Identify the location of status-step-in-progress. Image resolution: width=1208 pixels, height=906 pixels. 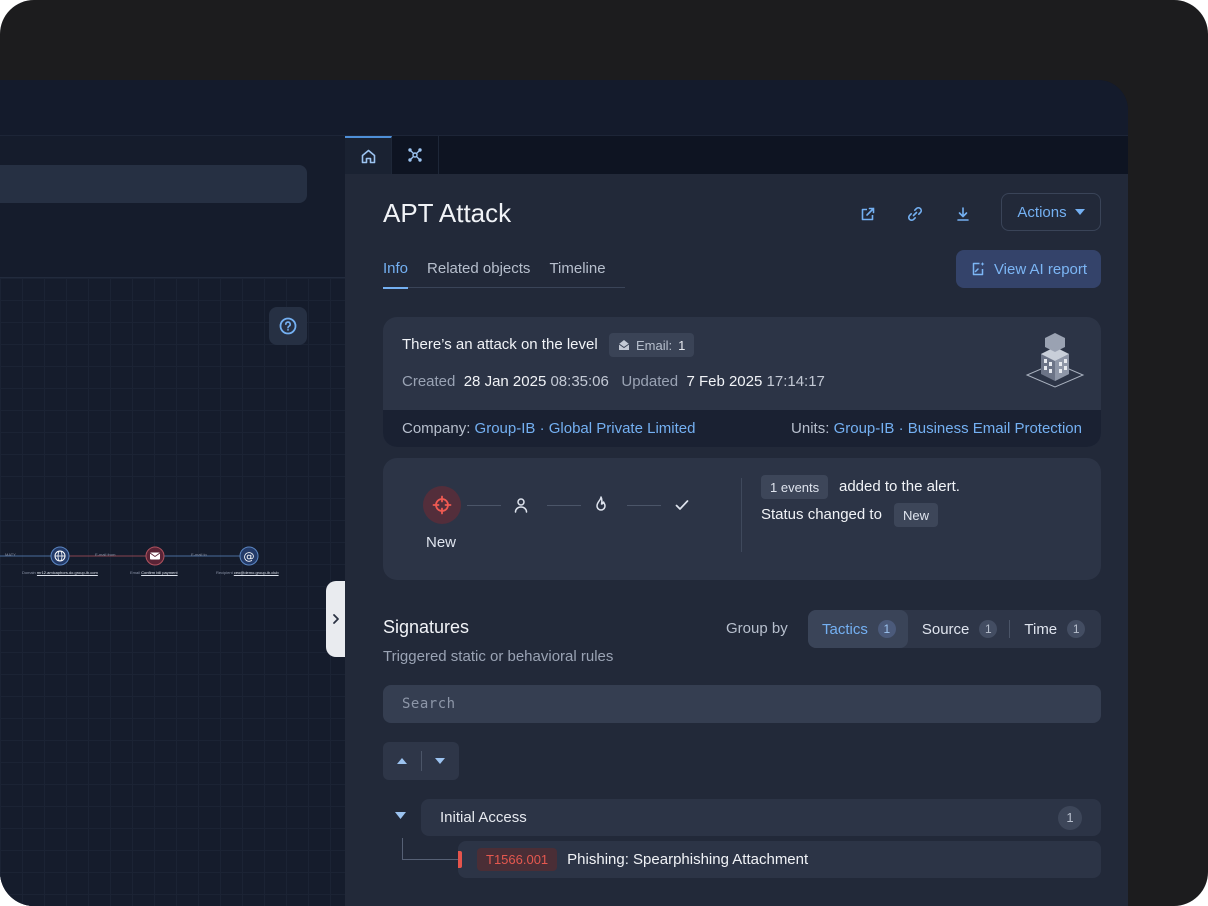
(601, 505).